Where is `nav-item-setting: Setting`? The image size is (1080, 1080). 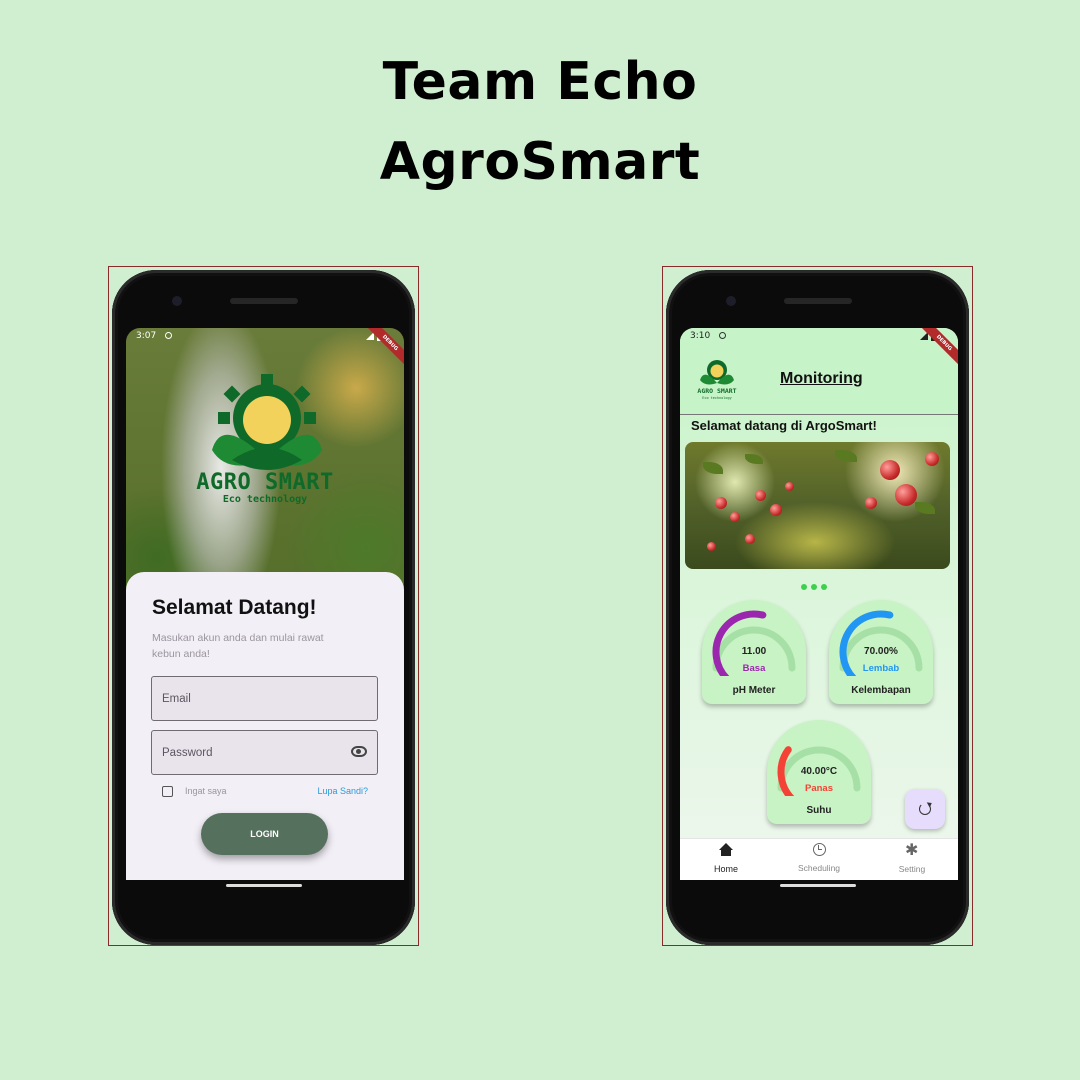 nav-item-setting: Setting is located at coordinates (912, 857).